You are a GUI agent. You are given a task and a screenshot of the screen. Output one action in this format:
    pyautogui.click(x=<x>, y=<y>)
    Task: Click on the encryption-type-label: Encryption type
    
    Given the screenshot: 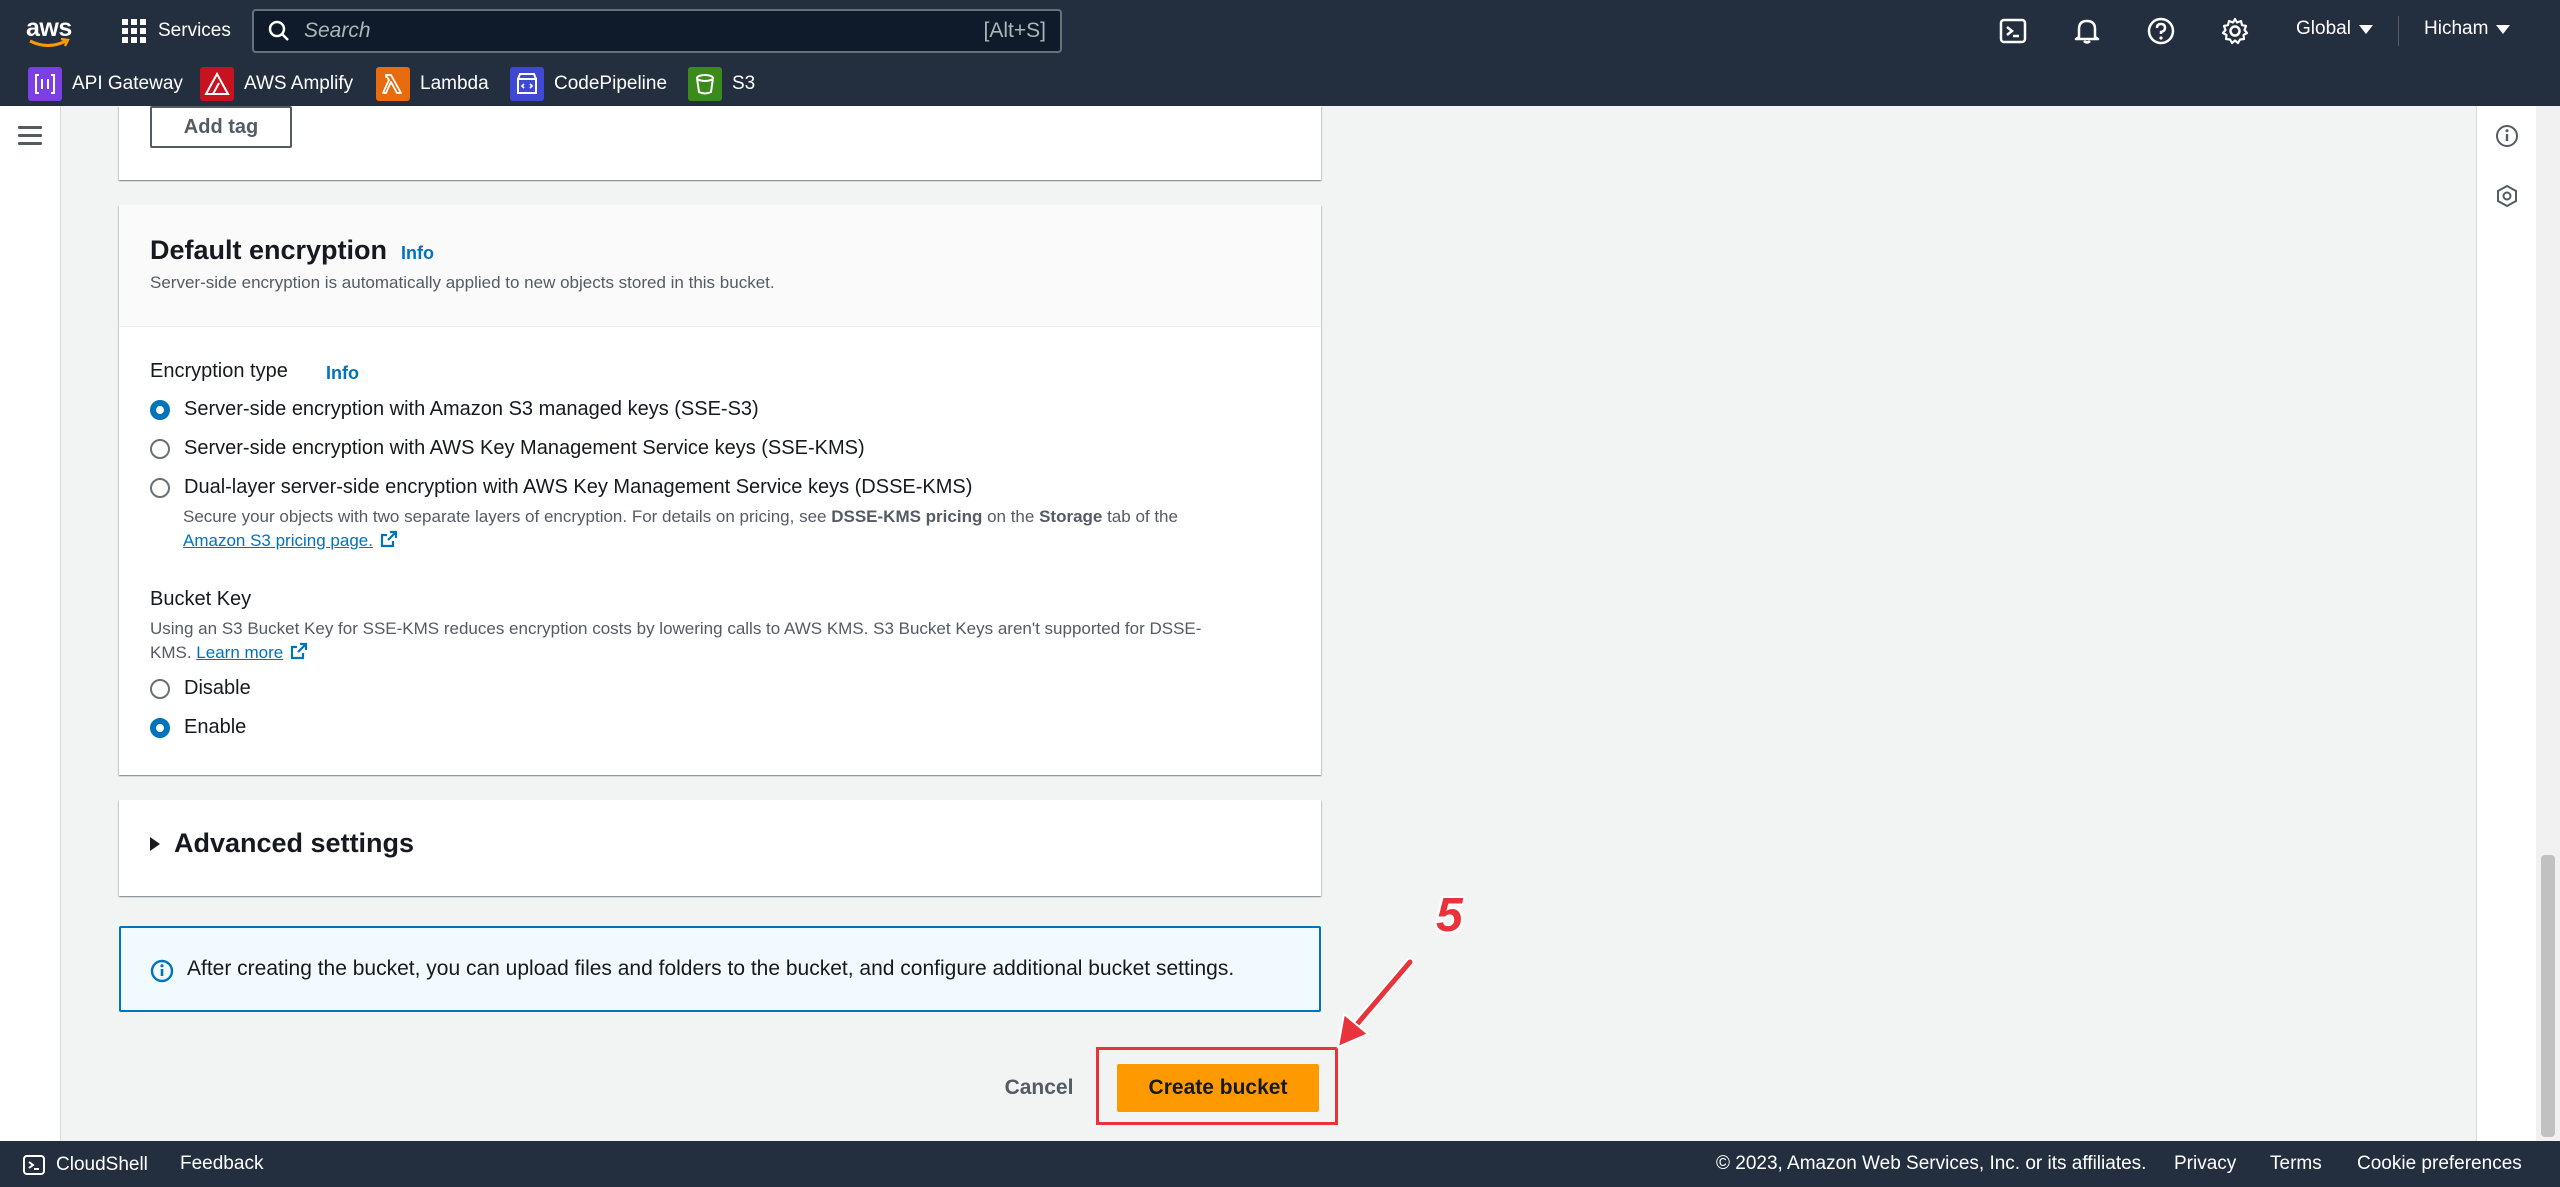 What is the action you would take?
    pyautogui.click(x=219, y=371)
    